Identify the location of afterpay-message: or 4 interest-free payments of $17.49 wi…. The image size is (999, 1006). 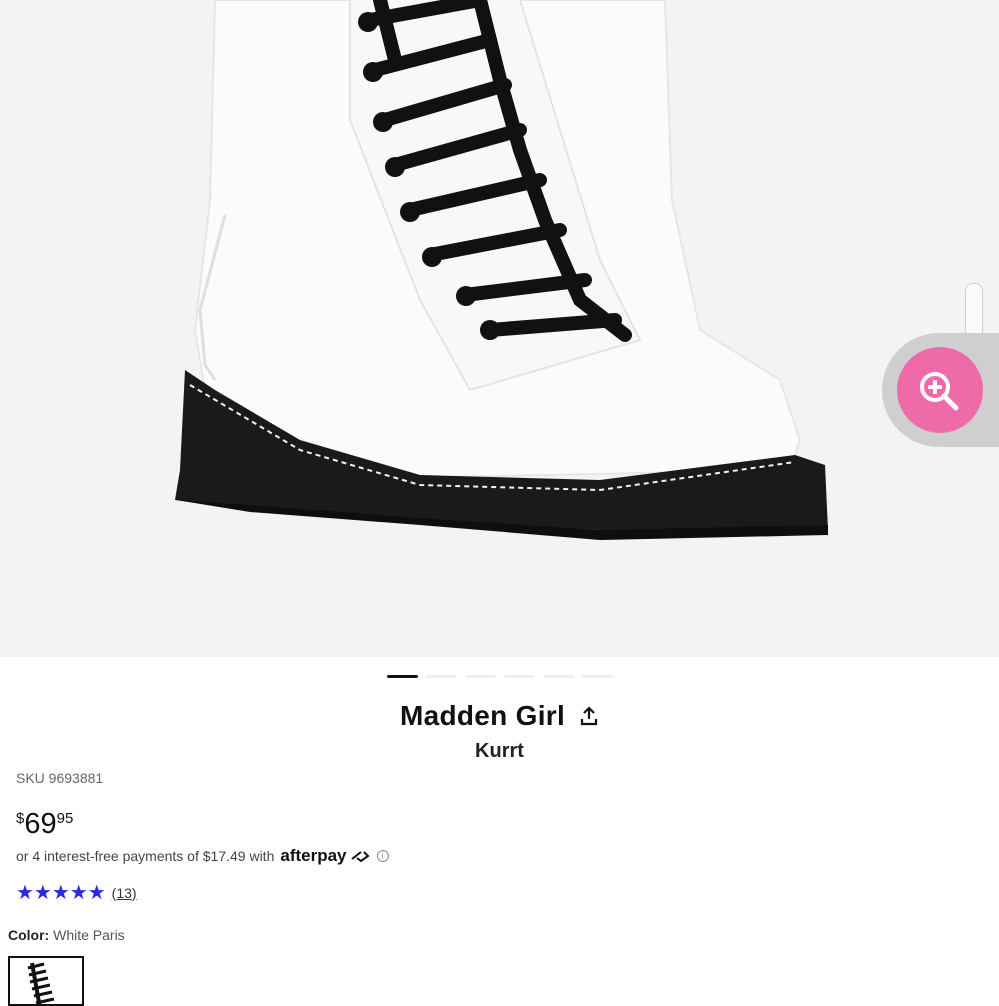
(202, 856).